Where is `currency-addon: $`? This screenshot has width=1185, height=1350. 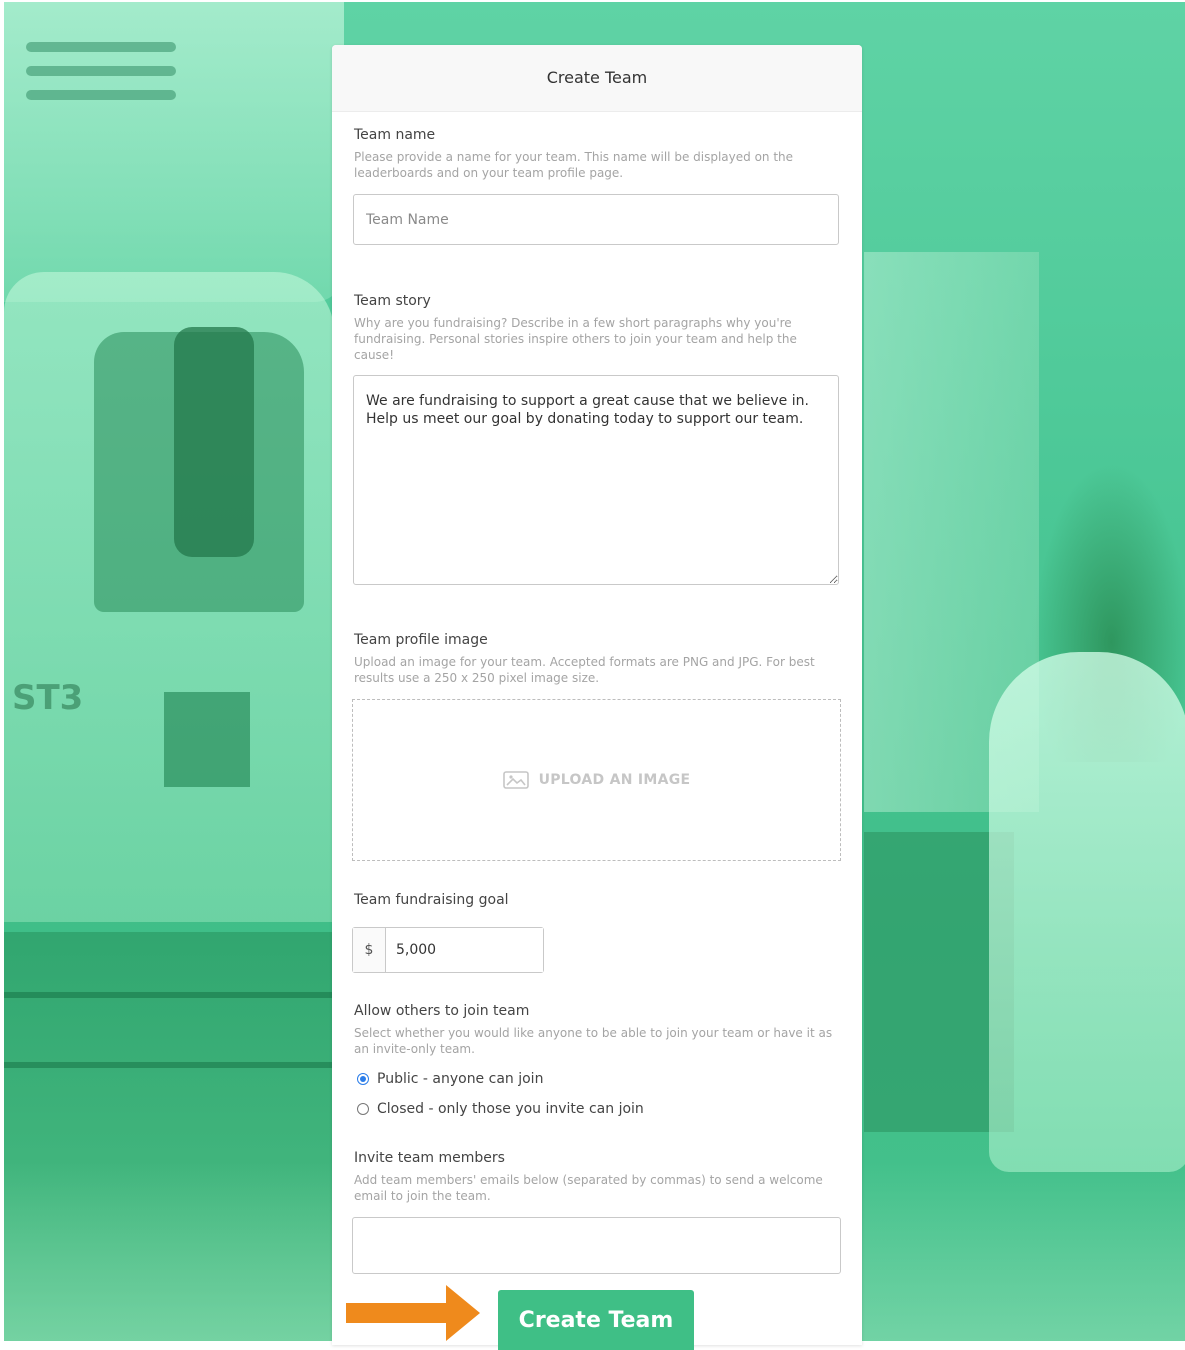 currency-addon: $ is located at coordinates (369, 950).